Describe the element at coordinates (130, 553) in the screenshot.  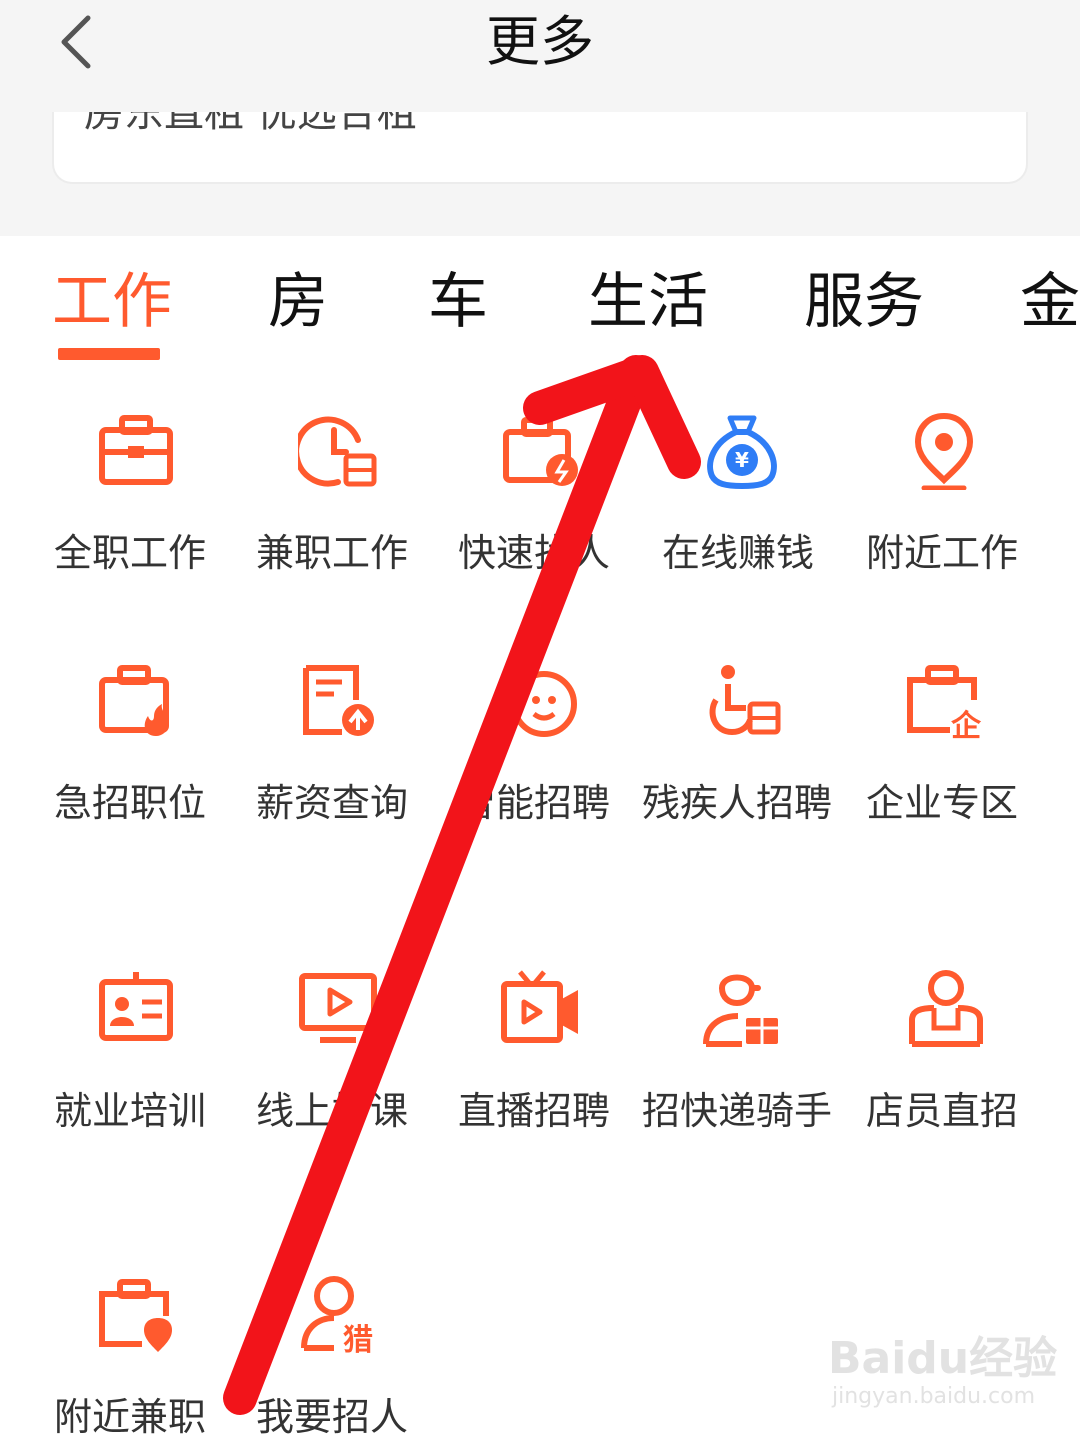
I see `grid-label: 全职工作` at that location.